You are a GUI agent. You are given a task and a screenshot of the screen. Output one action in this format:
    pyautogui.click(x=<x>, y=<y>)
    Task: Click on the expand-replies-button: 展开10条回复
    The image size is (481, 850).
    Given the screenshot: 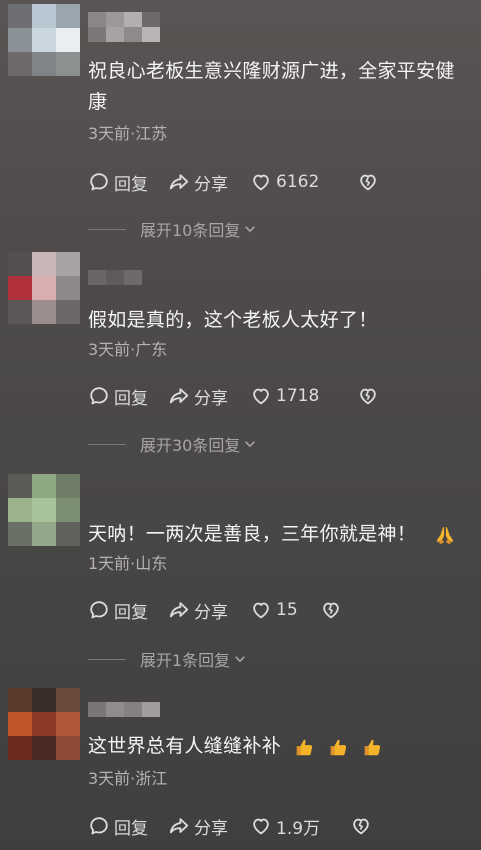 What is the action you would take?
    pyautogui.click(x=172, y=229)
    